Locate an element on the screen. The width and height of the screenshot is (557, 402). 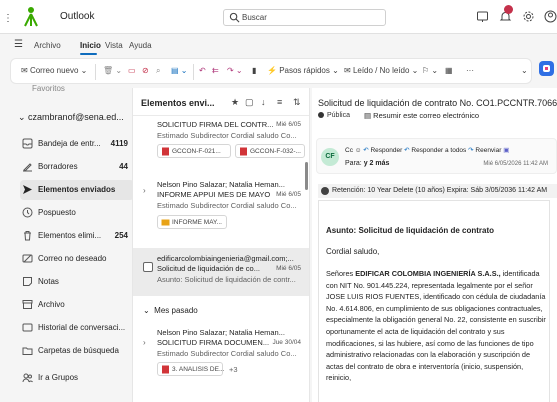
pdf-icon is located at coordinates (243, 151).